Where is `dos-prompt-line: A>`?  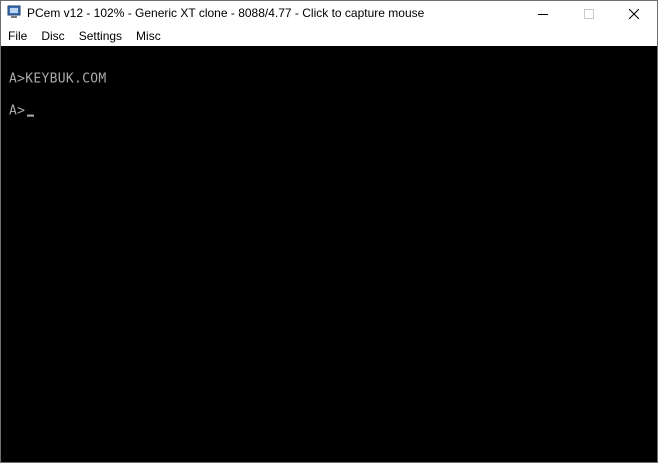 dos-prompt-line: A> is located at coordinates (22, 111).